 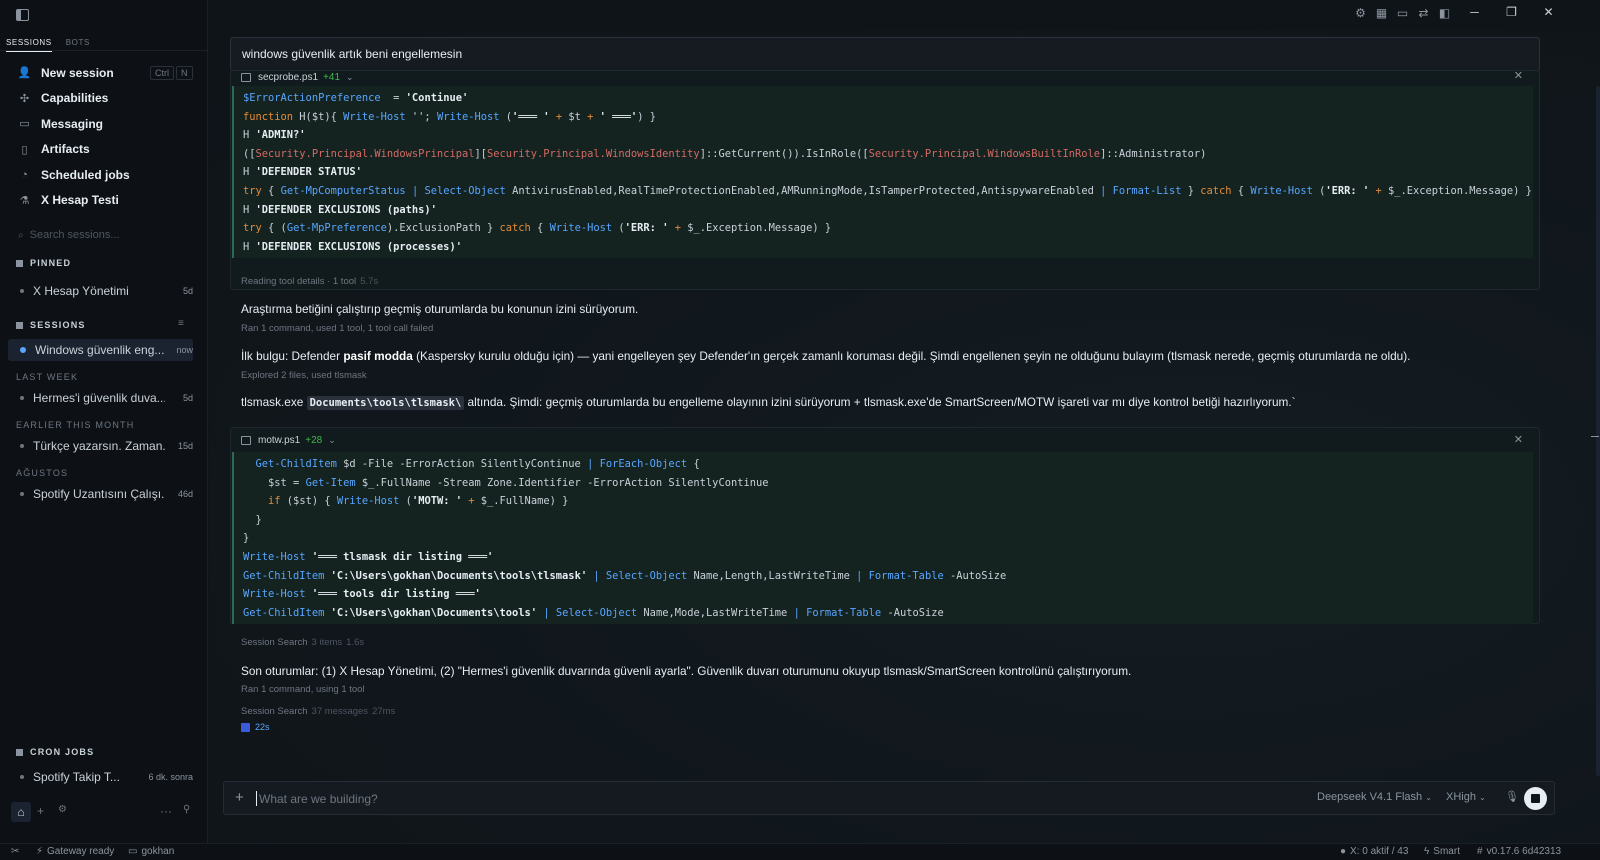 I want to click on code-card-header: secprobe.ps1 +41 ⌄ ✕, so click(x=885, y=78).